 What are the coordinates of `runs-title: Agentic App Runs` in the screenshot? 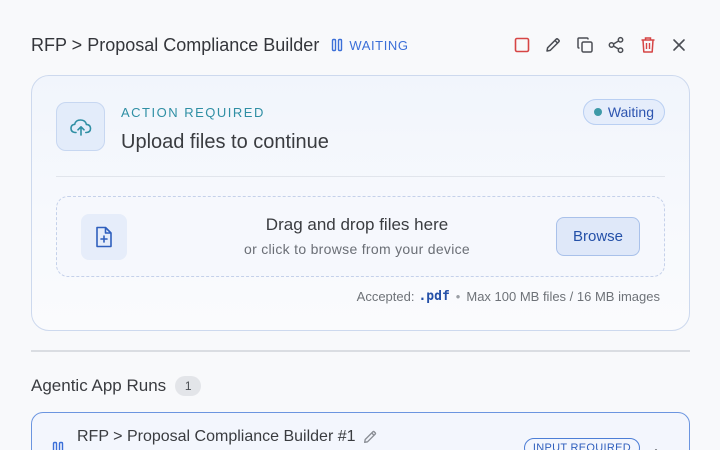 It's located at (99, 385).